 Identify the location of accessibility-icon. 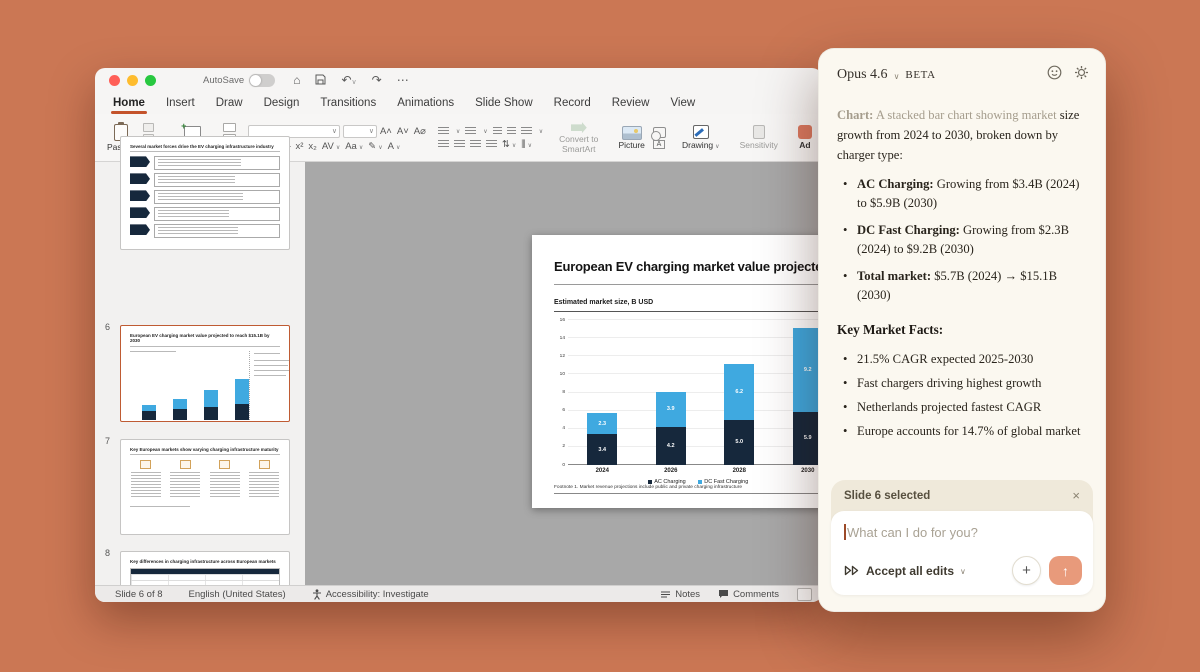
(316, 594).